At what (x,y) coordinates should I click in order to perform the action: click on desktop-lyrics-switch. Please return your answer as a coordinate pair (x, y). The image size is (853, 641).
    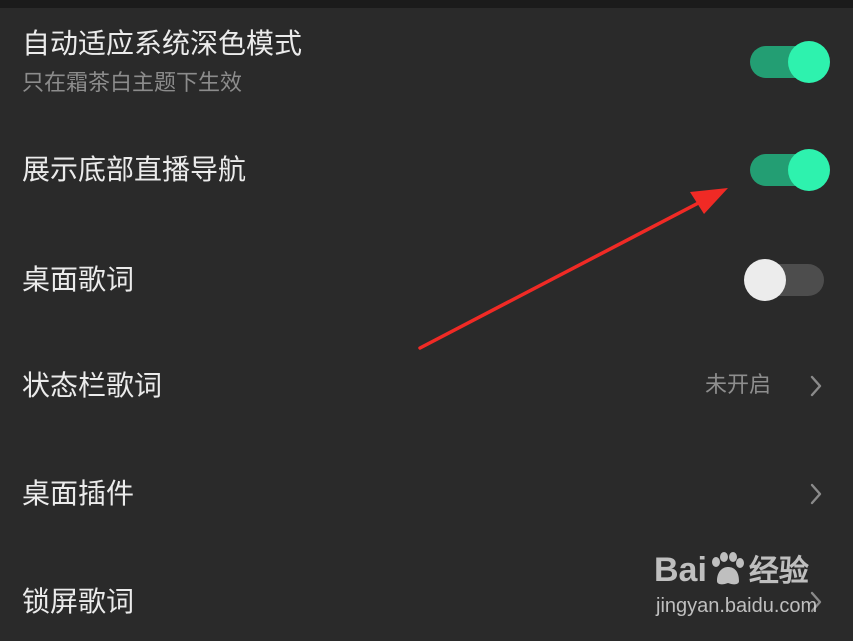
    Looking at the image, I should click on (784, 280).